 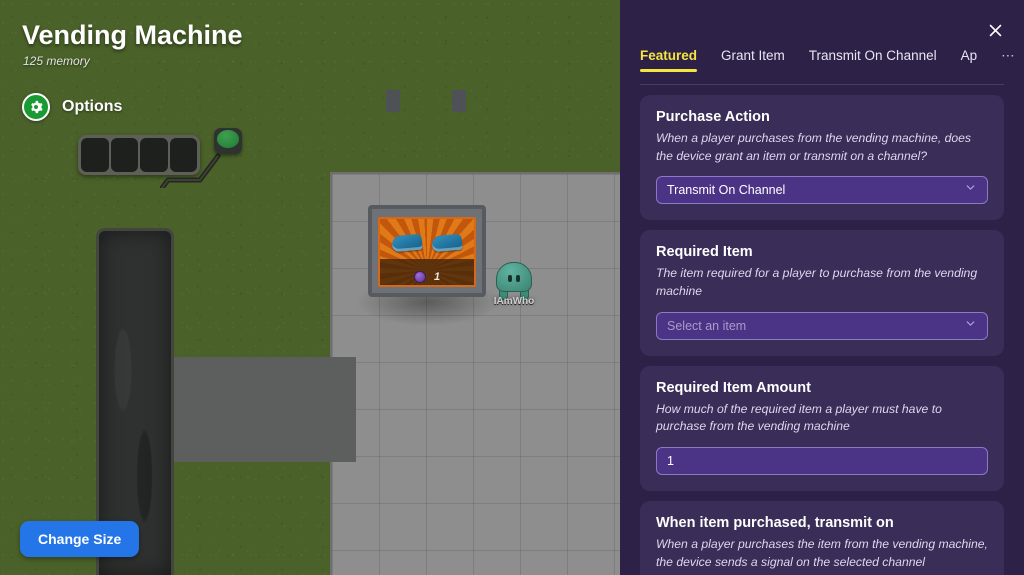 I want to click on setting-title: Required Item, so click(x=704, y=252).